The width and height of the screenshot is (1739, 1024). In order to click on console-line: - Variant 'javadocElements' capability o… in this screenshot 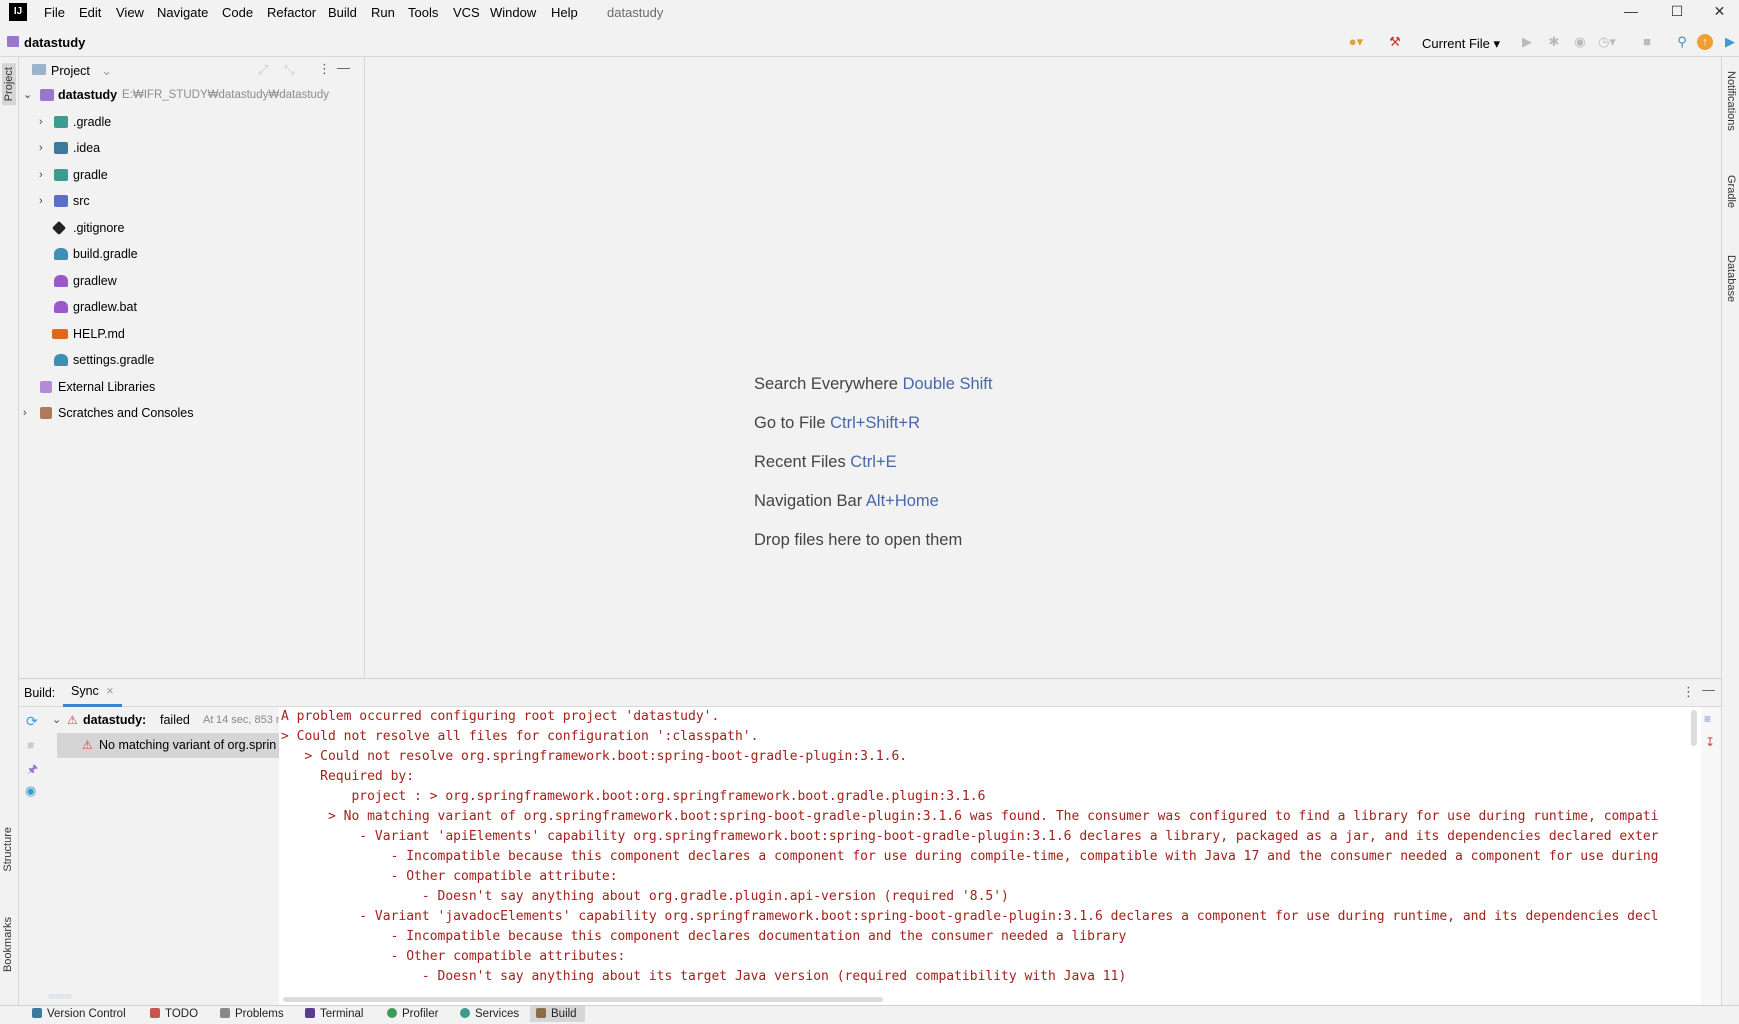, I will do `click(970, 916)`.